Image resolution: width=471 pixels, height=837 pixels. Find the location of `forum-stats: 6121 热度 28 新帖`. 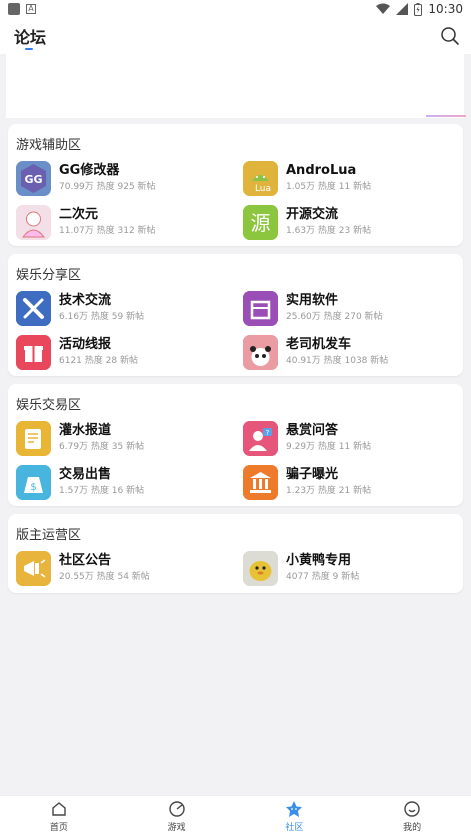

forum-stats: 6121 热度 28 新帖 is located at coordinates (98, 361).